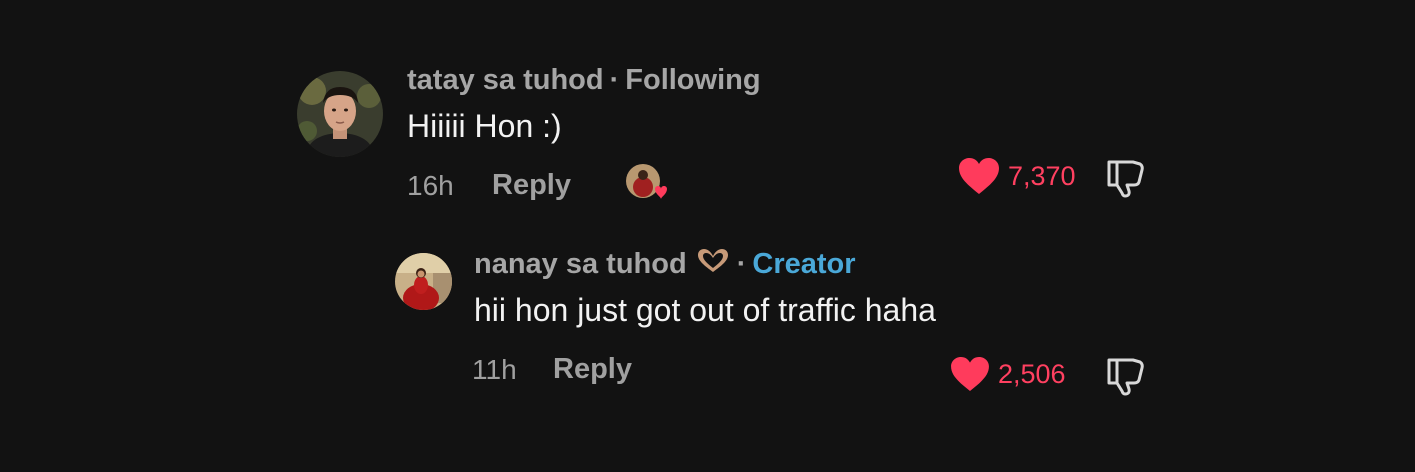  Describe the element at coordinates (1042, 175) in the screenshot. I see `like-count: 7,370` at that location.